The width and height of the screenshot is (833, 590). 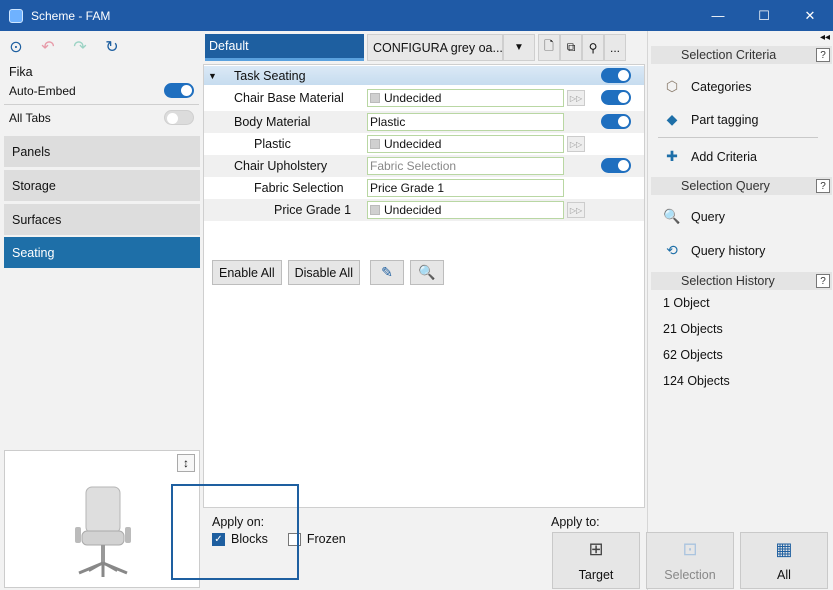 I want to click on property-value: Price Grade 1, so click(x=465, y=188).